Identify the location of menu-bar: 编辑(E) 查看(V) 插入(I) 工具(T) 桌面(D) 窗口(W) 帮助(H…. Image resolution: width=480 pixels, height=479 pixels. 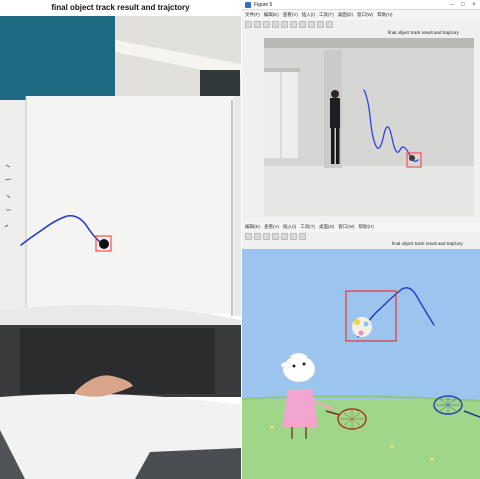
(361, 227).